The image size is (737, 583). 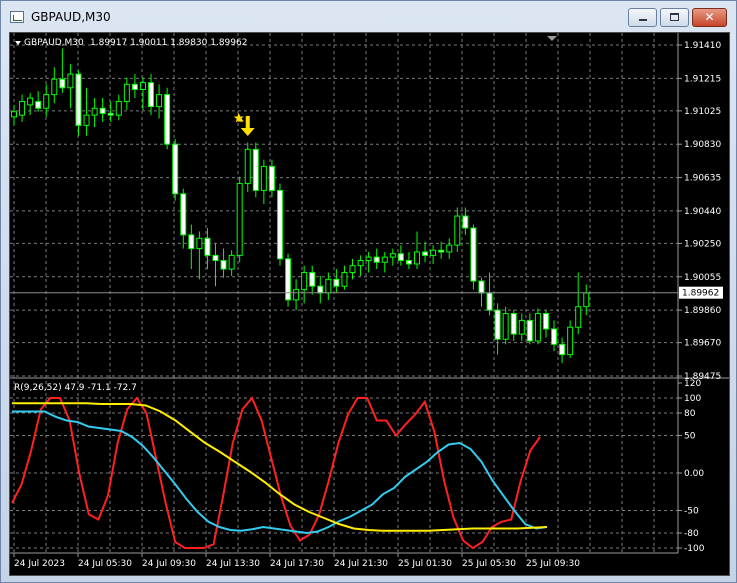 What do you see at coordinates (368, 16) in the screenshot?
I see `title-bar: GBPAUD,M30 ✕` at bounding box center [368, 16].